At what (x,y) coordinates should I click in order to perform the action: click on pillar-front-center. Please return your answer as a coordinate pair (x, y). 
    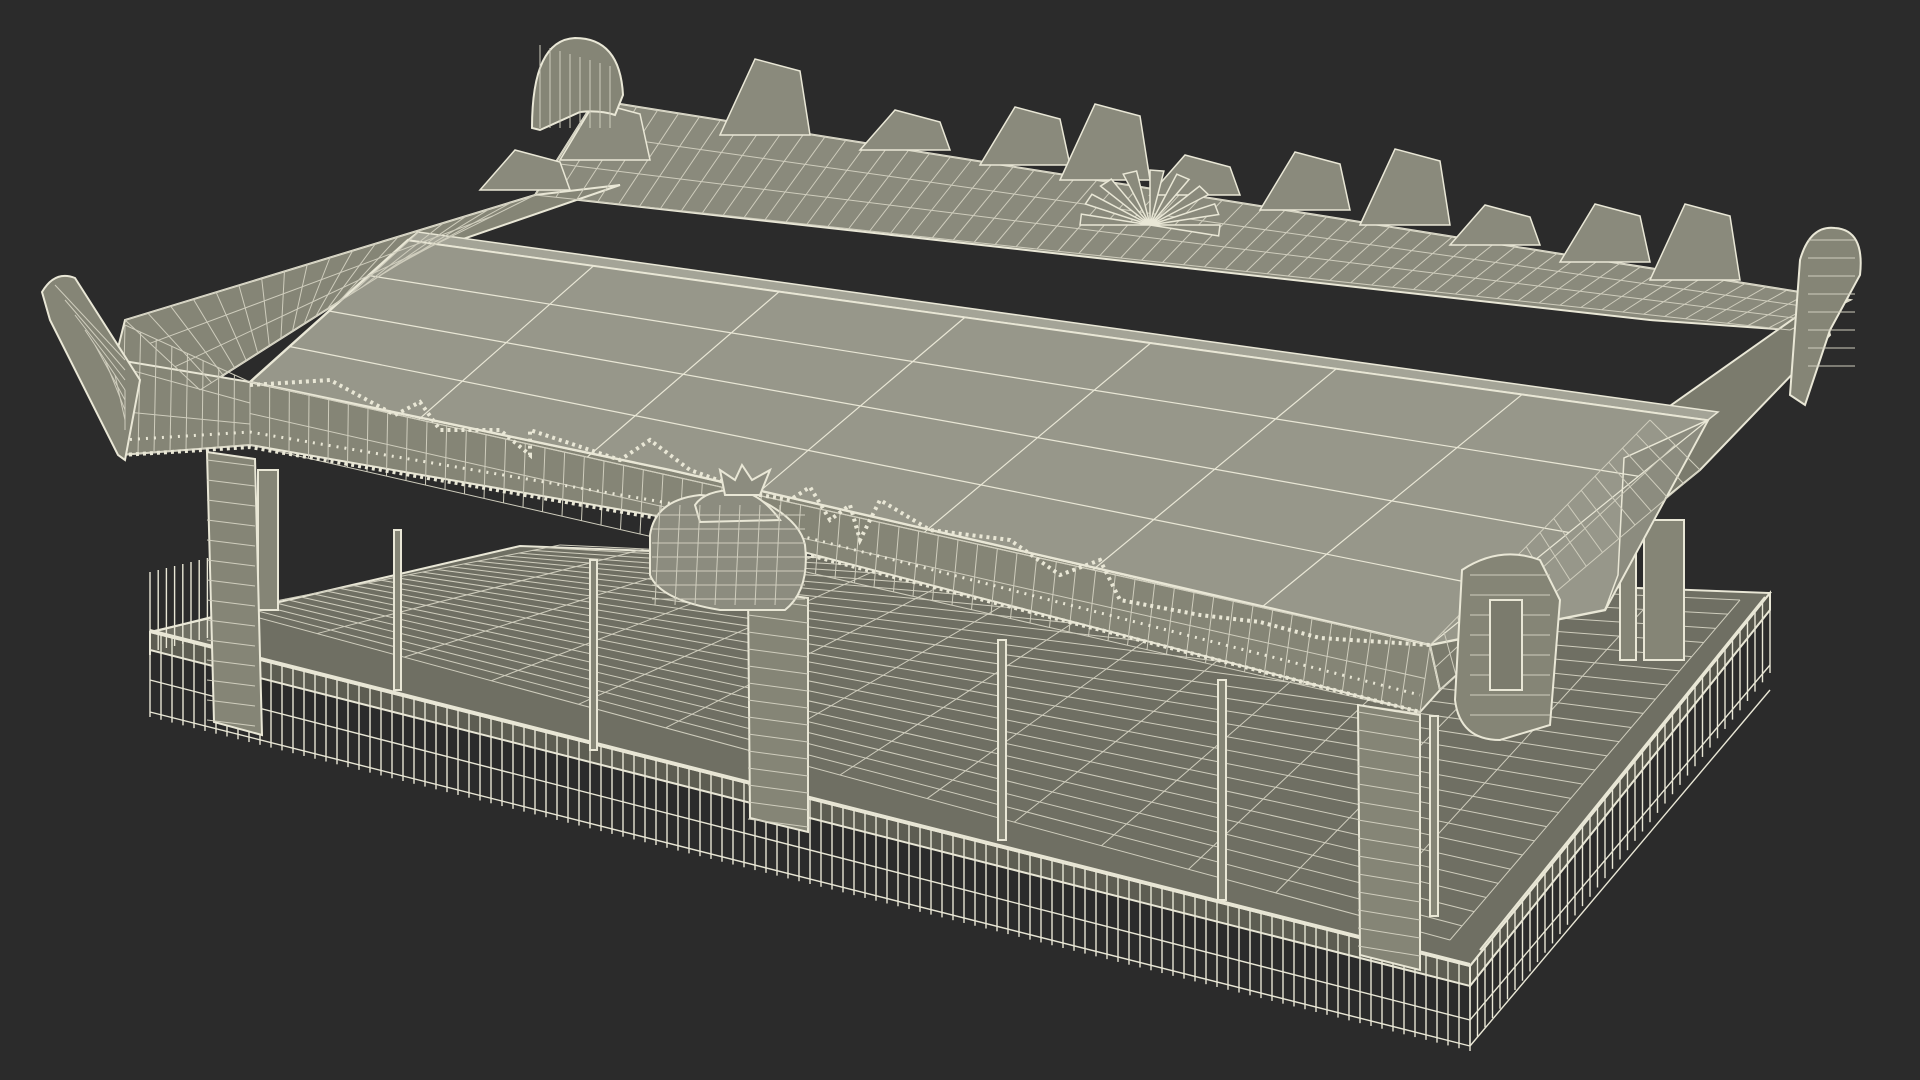
    Looking at the image, I should click on (777, 711).